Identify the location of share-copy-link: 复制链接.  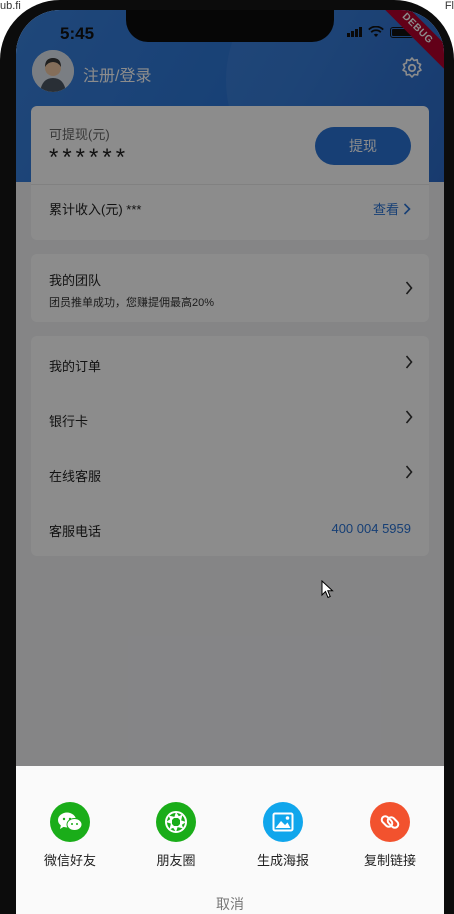
(390, 835).